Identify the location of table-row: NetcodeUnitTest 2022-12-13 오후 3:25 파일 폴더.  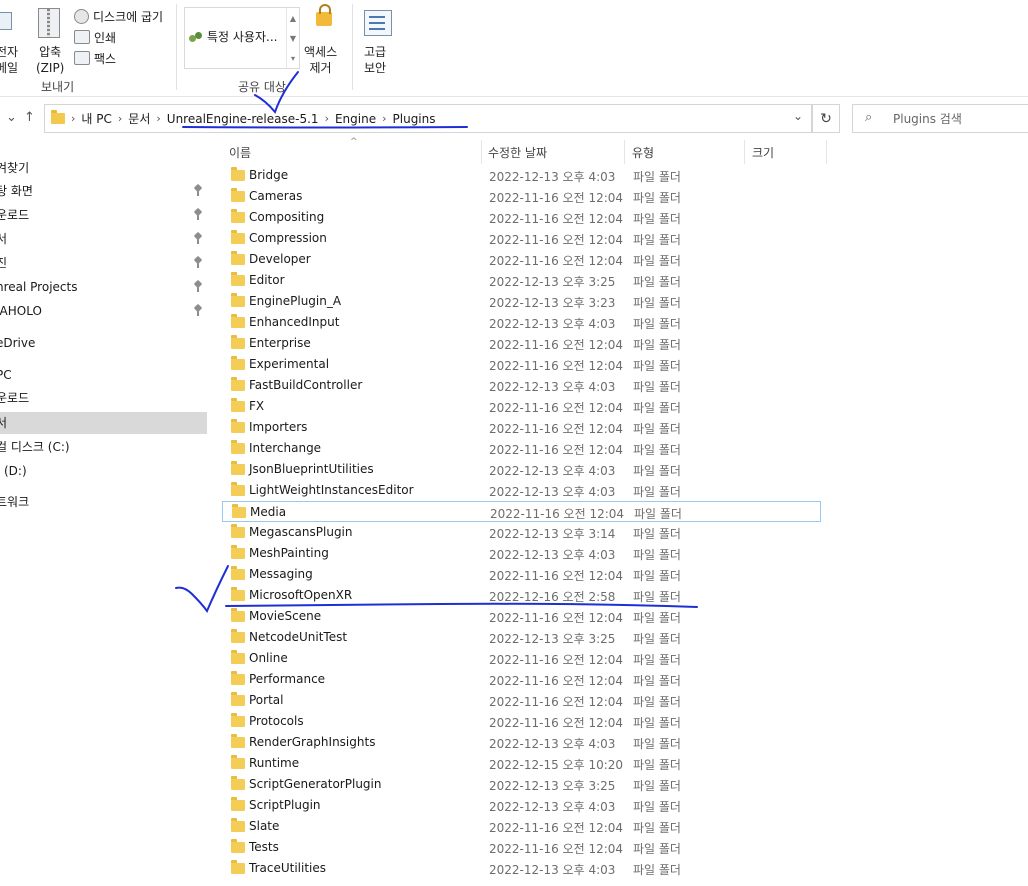
(522, 637).